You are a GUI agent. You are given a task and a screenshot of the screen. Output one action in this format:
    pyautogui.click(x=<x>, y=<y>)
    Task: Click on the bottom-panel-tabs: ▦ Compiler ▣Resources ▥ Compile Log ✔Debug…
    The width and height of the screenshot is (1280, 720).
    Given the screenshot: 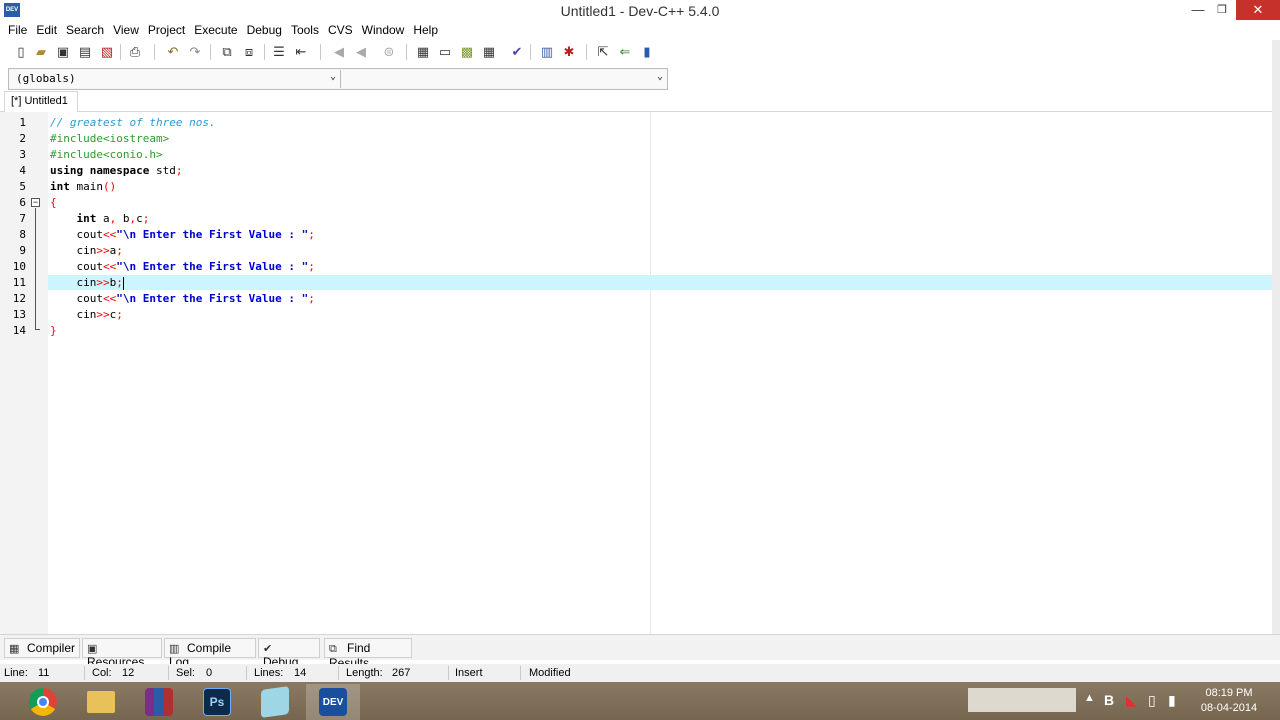 What is the action you would take?
    pyautogui.click(x=640, y=652)
    